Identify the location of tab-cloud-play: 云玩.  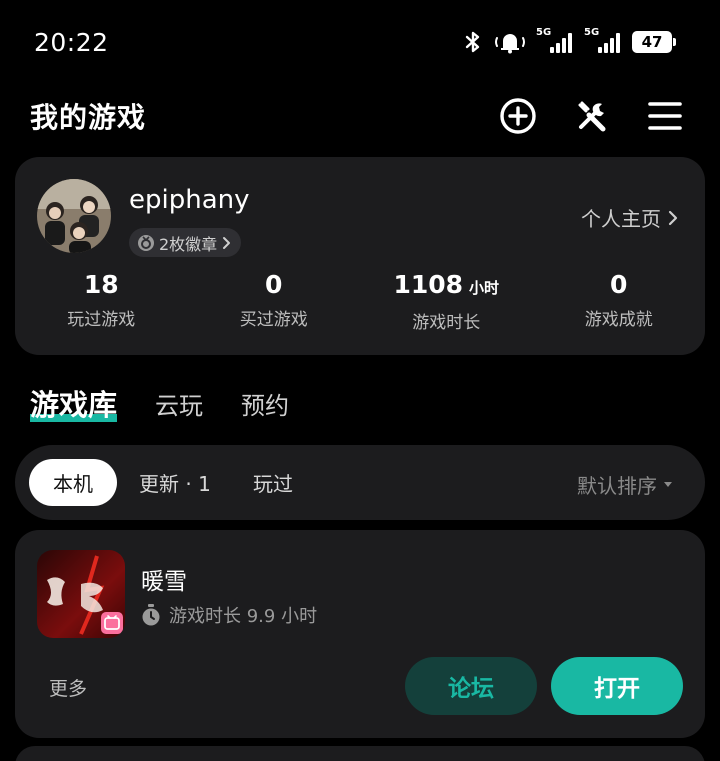
(179, 403).